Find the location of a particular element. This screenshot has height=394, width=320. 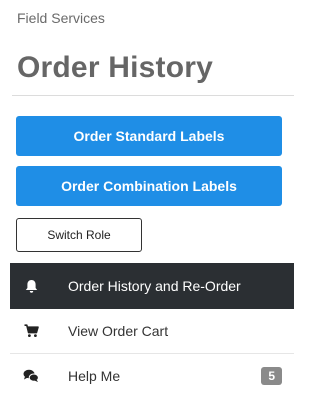

nav-item-order-history: Order History and Re-Order is located at coordinates (152, 286).